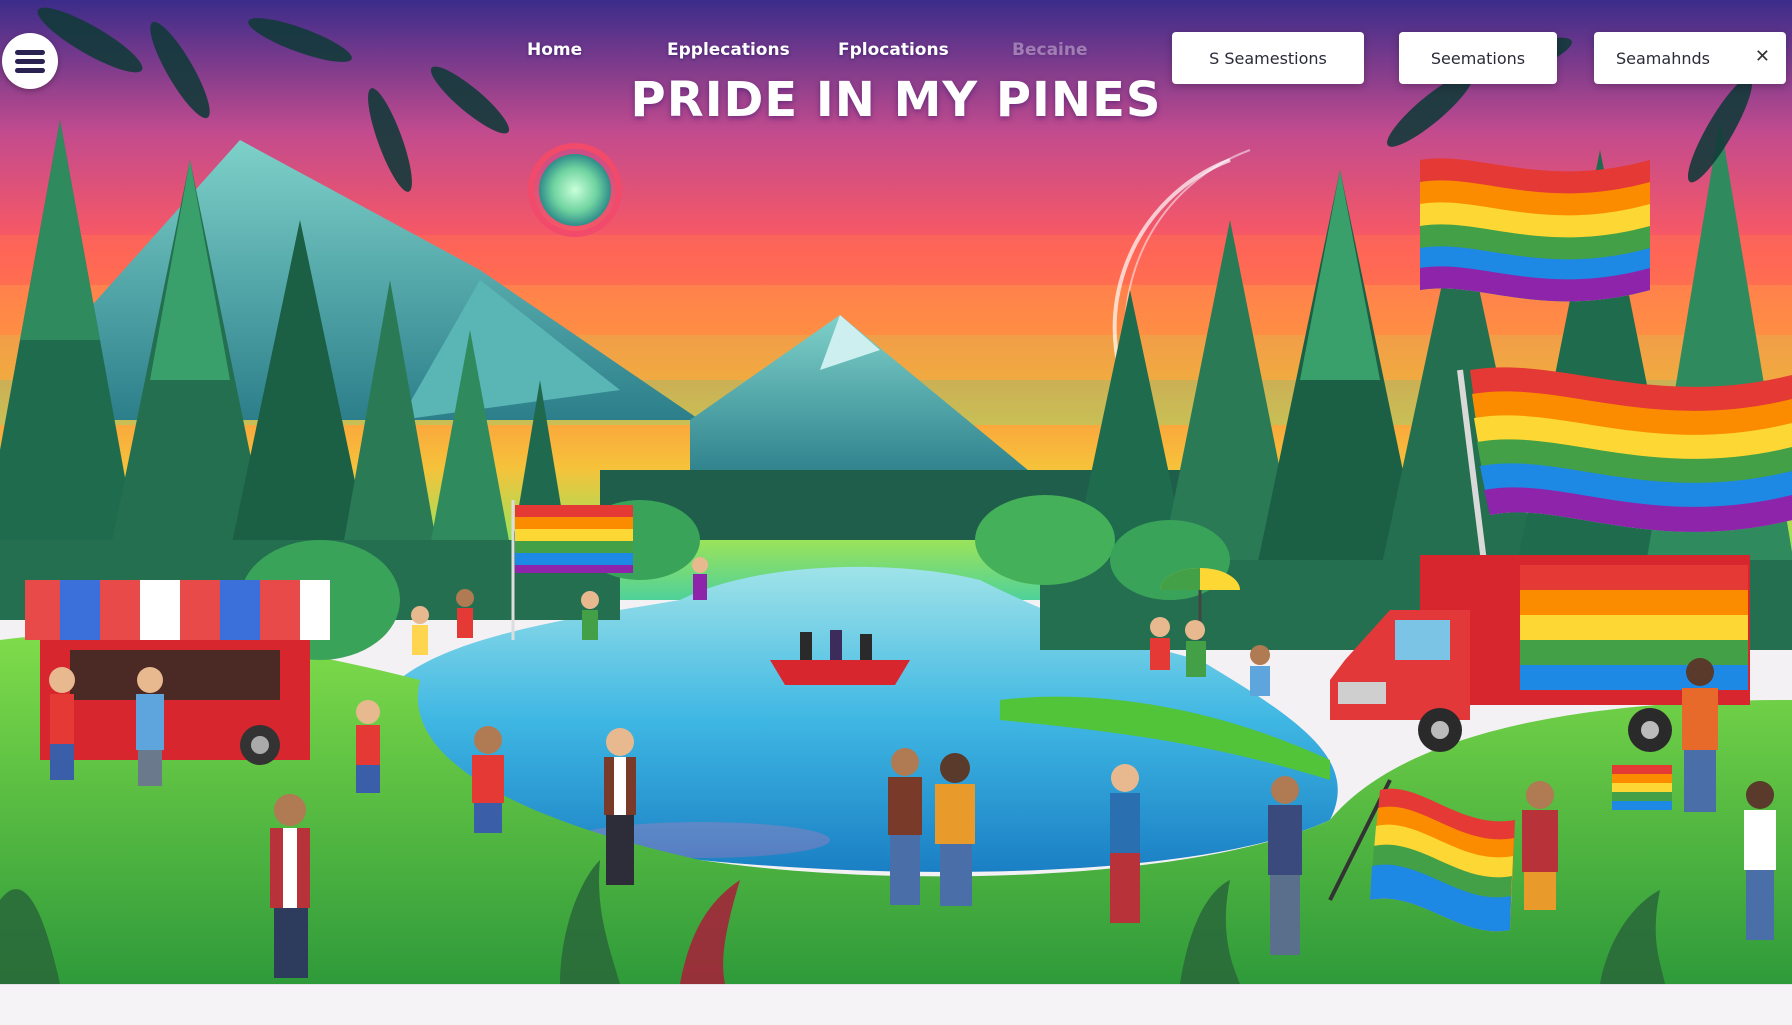  I want to click on pride-flag-top-right, so click(1535, 230).